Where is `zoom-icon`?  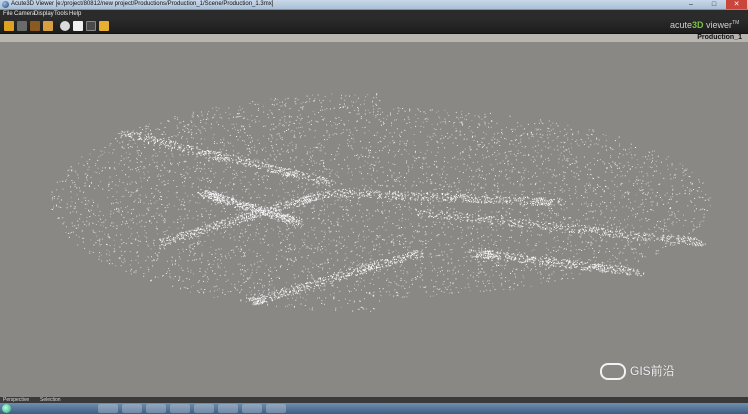 zoom-icon is located at coordinates (35, 26).